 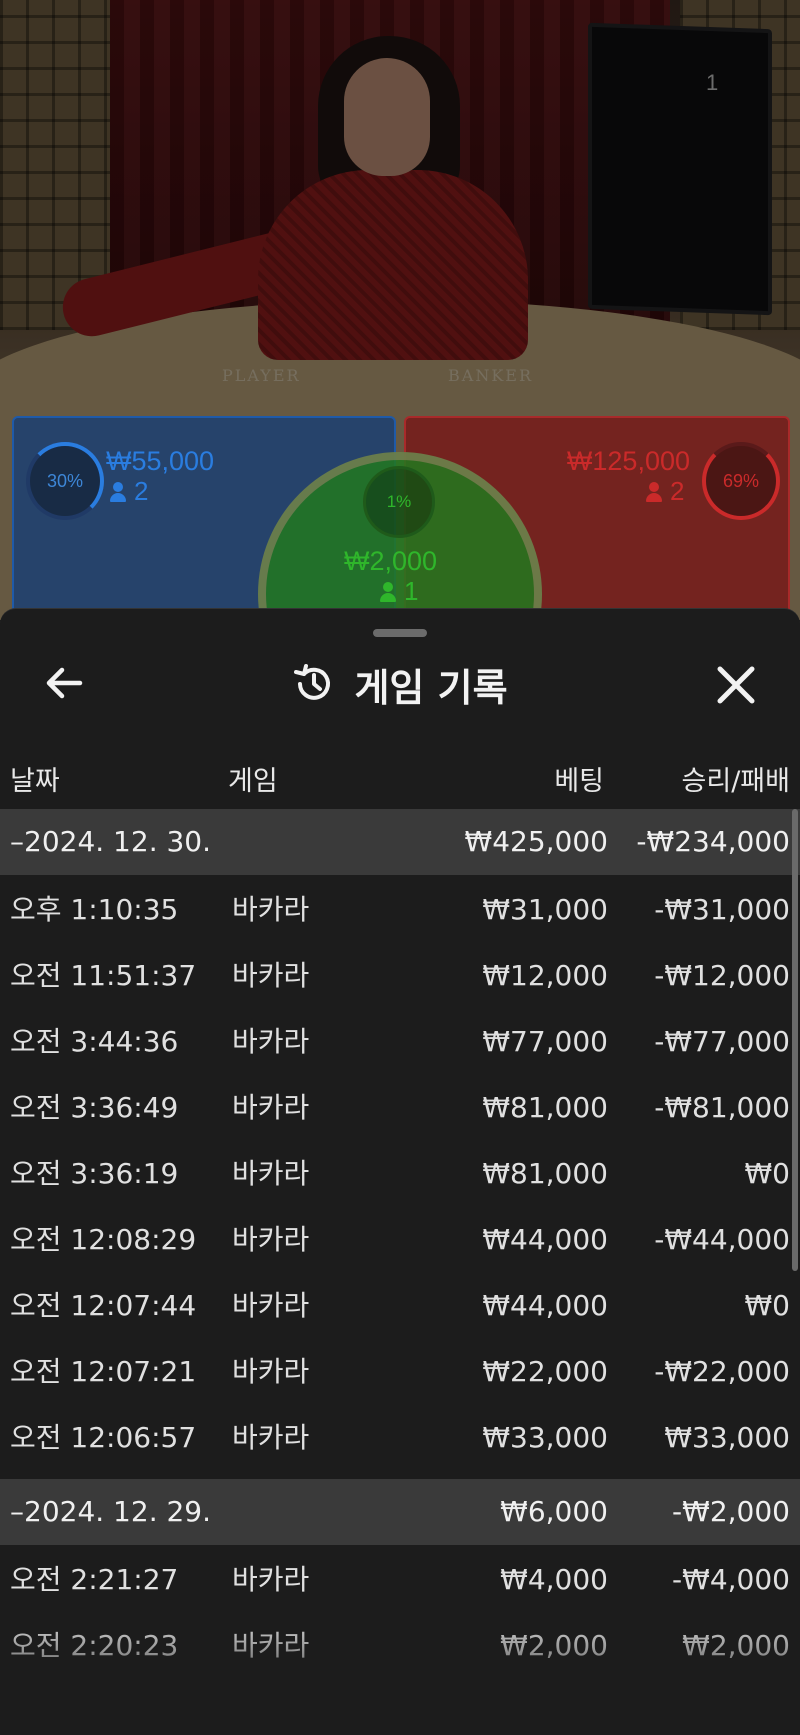 I want to click on history-row: 오전 12:06:57 바카라 ₩33,000 ₩33,000, so click(x=400, y=1438).